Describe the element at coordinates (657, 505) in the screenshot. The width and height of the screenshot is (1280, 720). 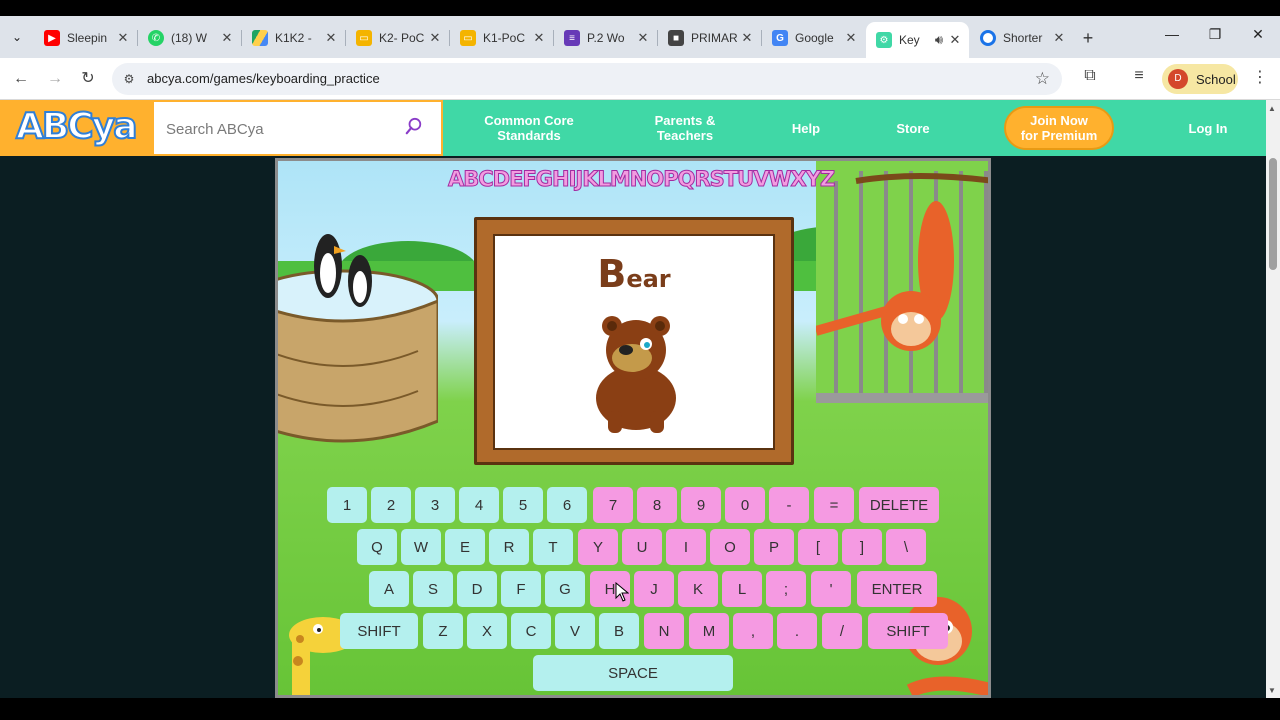
I see `key-char-56: 8` at that location.